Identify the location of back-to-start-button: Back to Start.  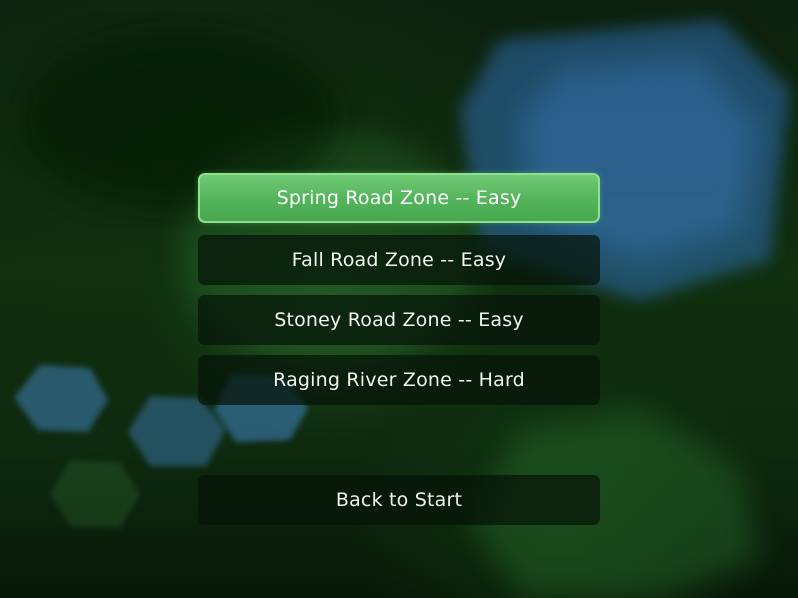
(399, 500).